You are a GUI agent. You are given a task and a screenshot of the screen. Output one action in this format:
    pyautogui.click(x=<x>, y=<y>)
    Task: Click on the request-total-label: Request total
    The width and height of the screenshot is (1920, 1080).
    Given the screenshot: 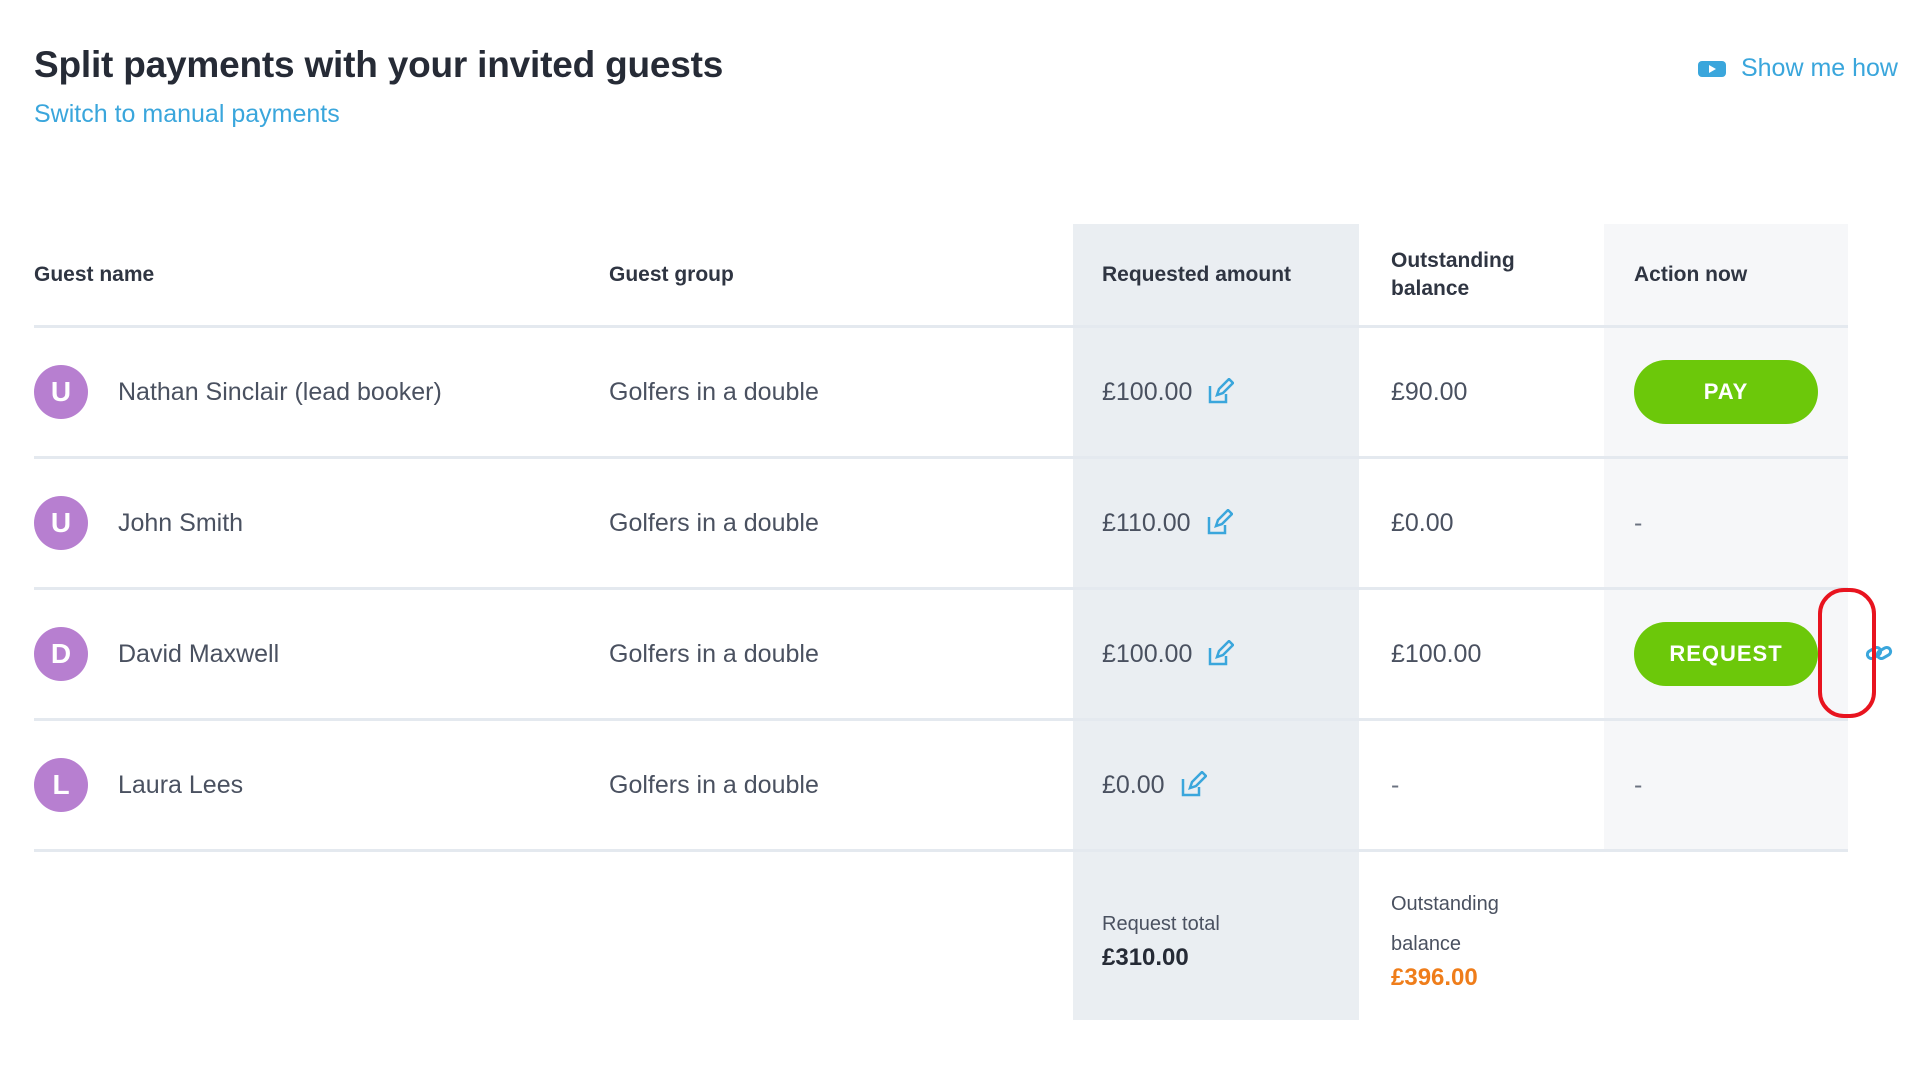 What is the action you would take?
    pyautogui.click(x=1161, y=924)
    